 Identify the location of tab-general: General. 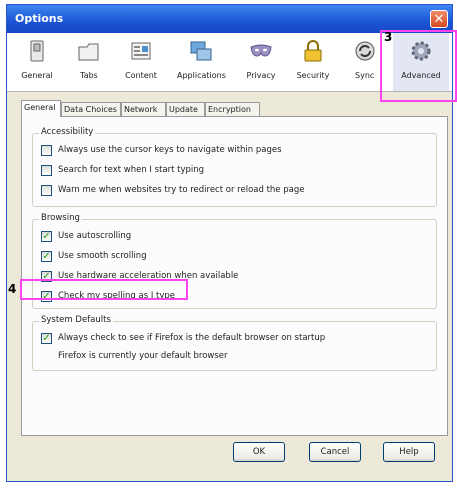
(41, 108).